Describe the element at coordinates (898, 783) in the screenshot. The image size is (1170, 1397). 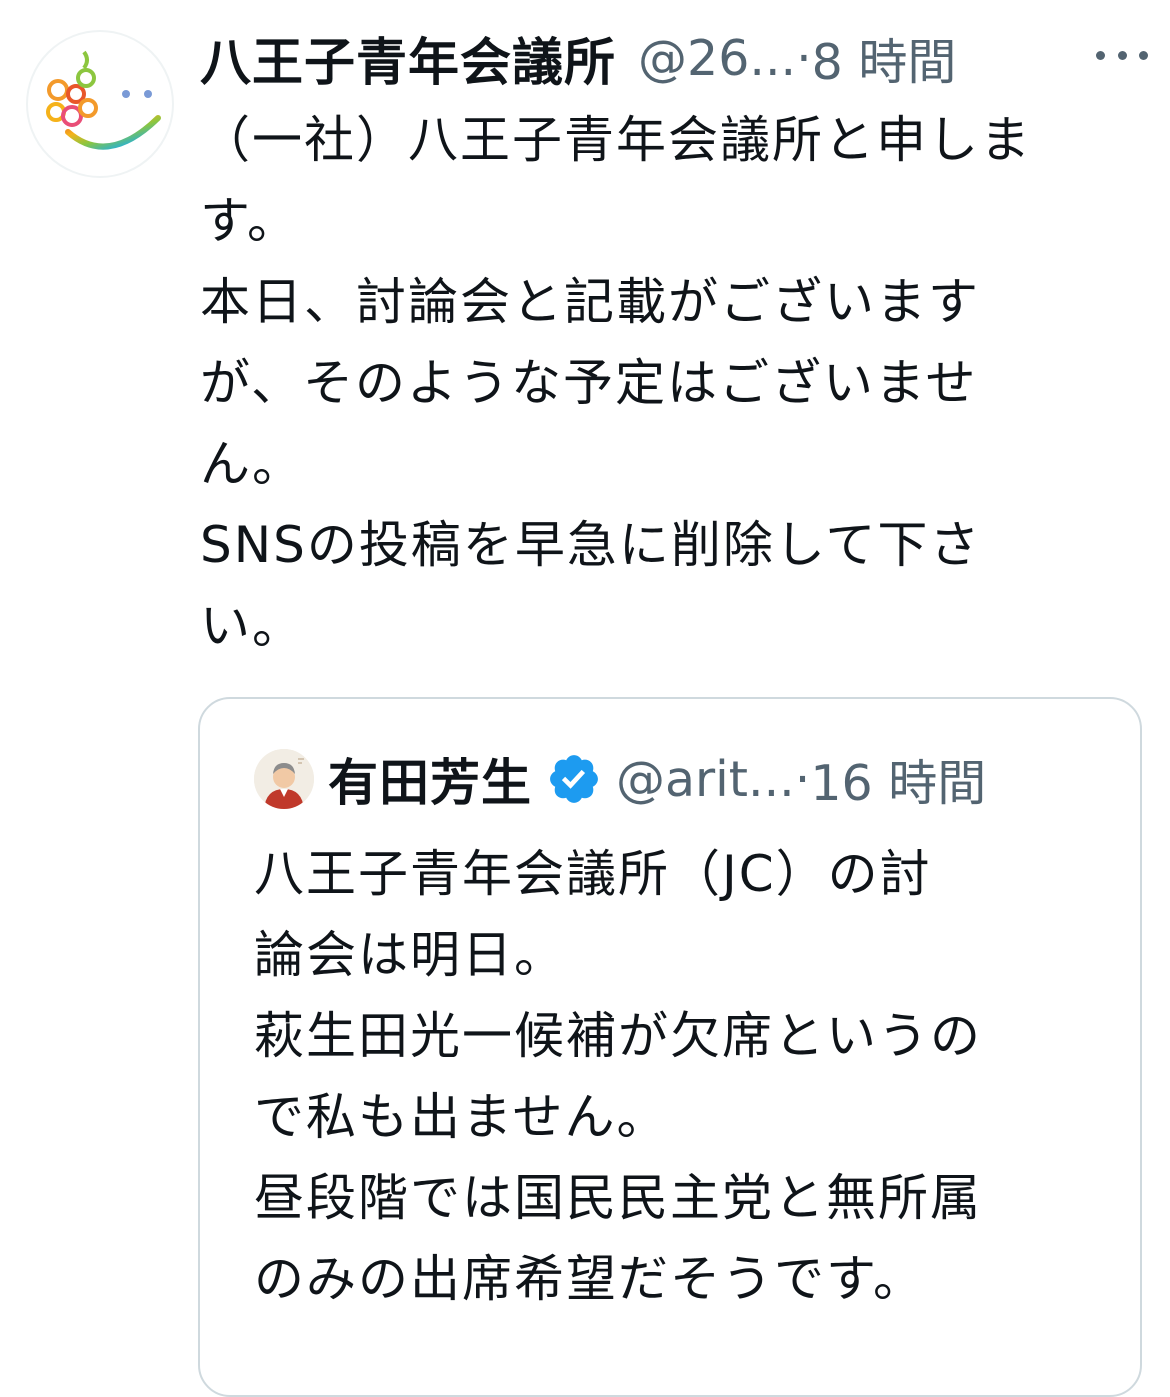
I see `quoted-timestamp: 16 時間` at that location.